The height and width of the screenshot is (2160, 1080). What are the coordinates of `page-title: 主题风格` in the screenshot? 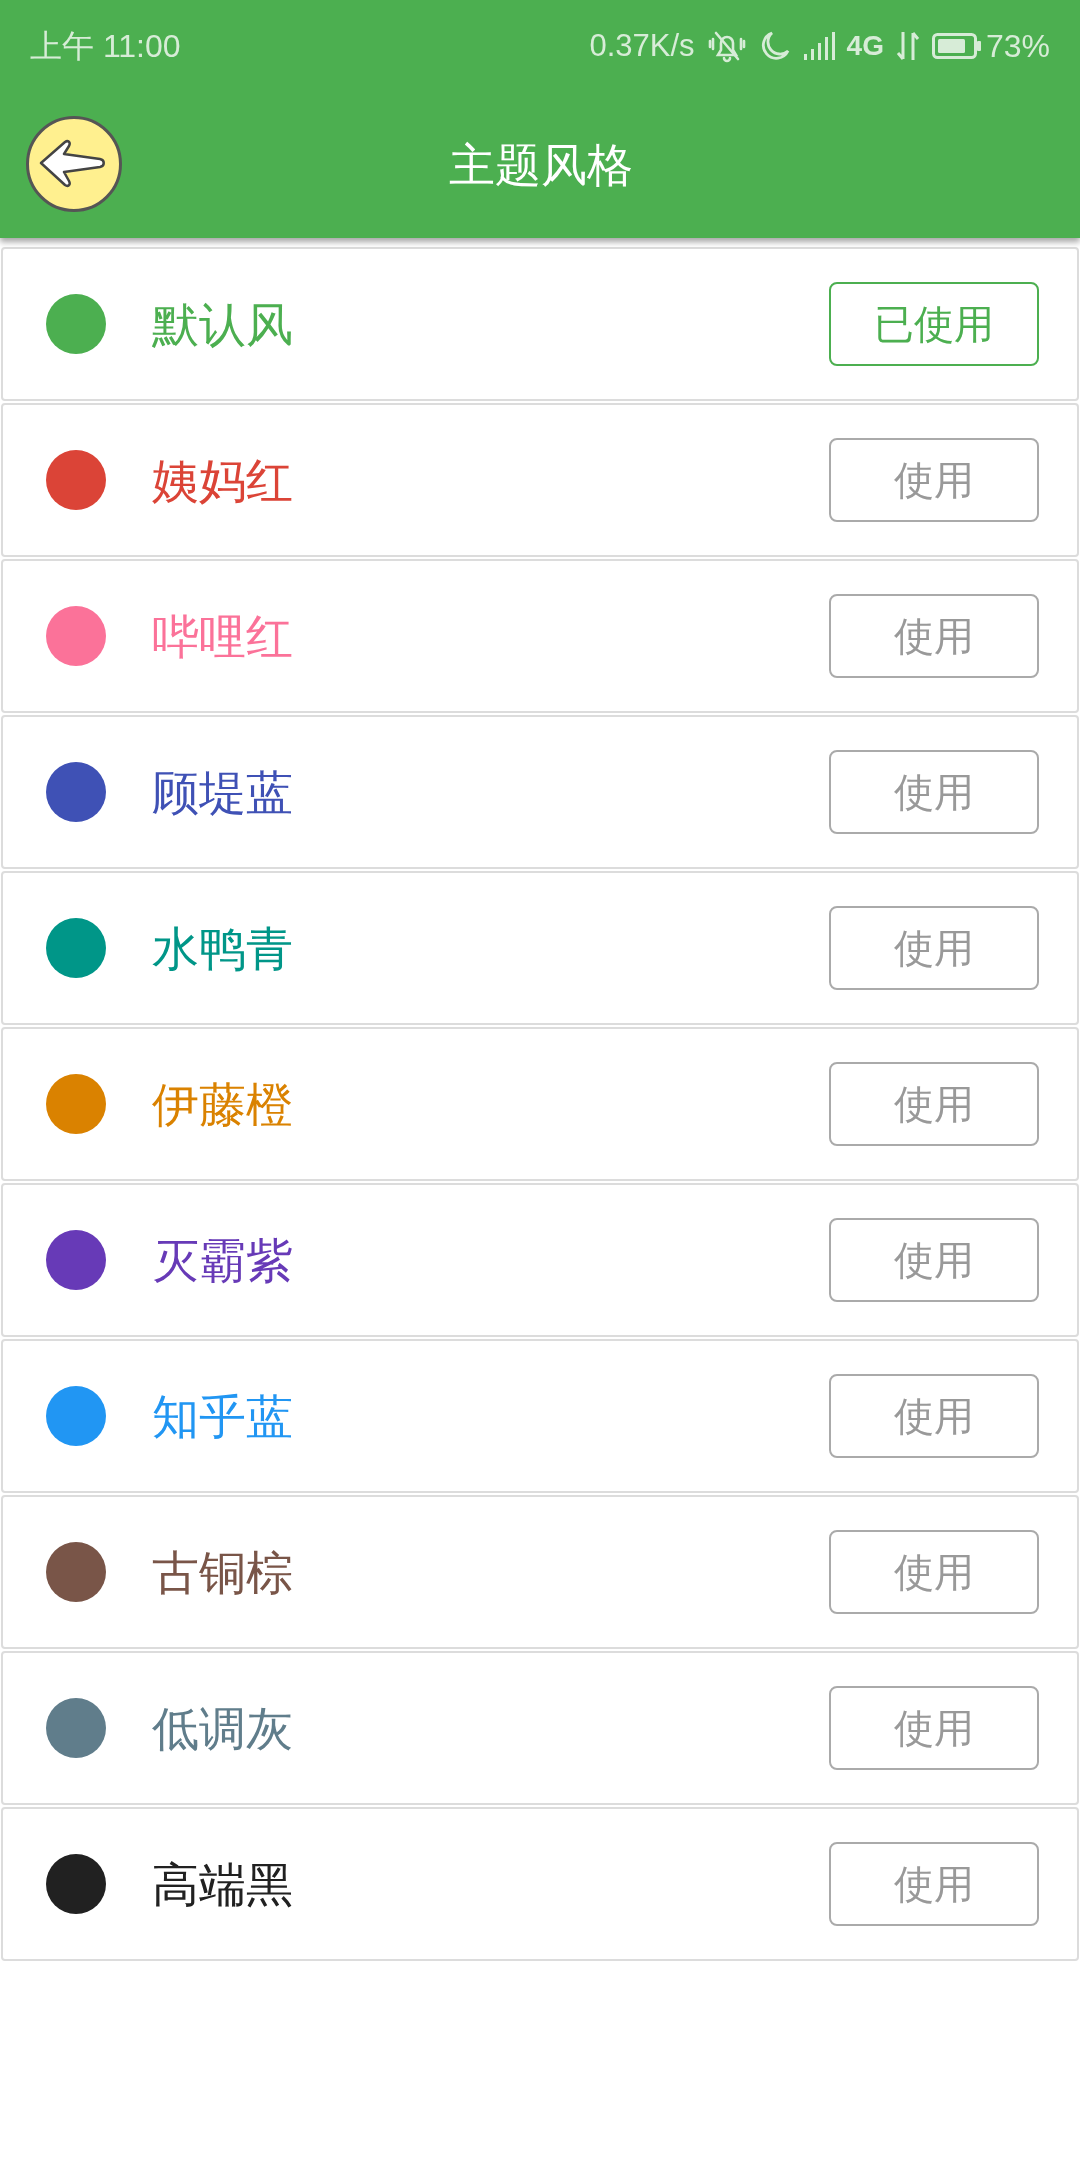 It's located at (541, 165).